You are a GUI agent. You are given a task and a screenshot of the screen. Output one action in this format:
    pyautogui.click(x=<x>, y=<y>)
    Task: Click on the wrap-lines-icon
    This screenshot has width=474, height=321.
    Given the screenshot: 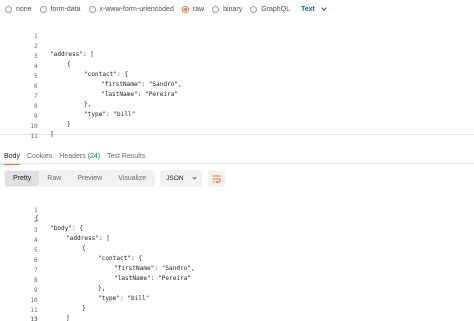 What is the action you would take?
    pyautogui.click(x=217, y=179)
    